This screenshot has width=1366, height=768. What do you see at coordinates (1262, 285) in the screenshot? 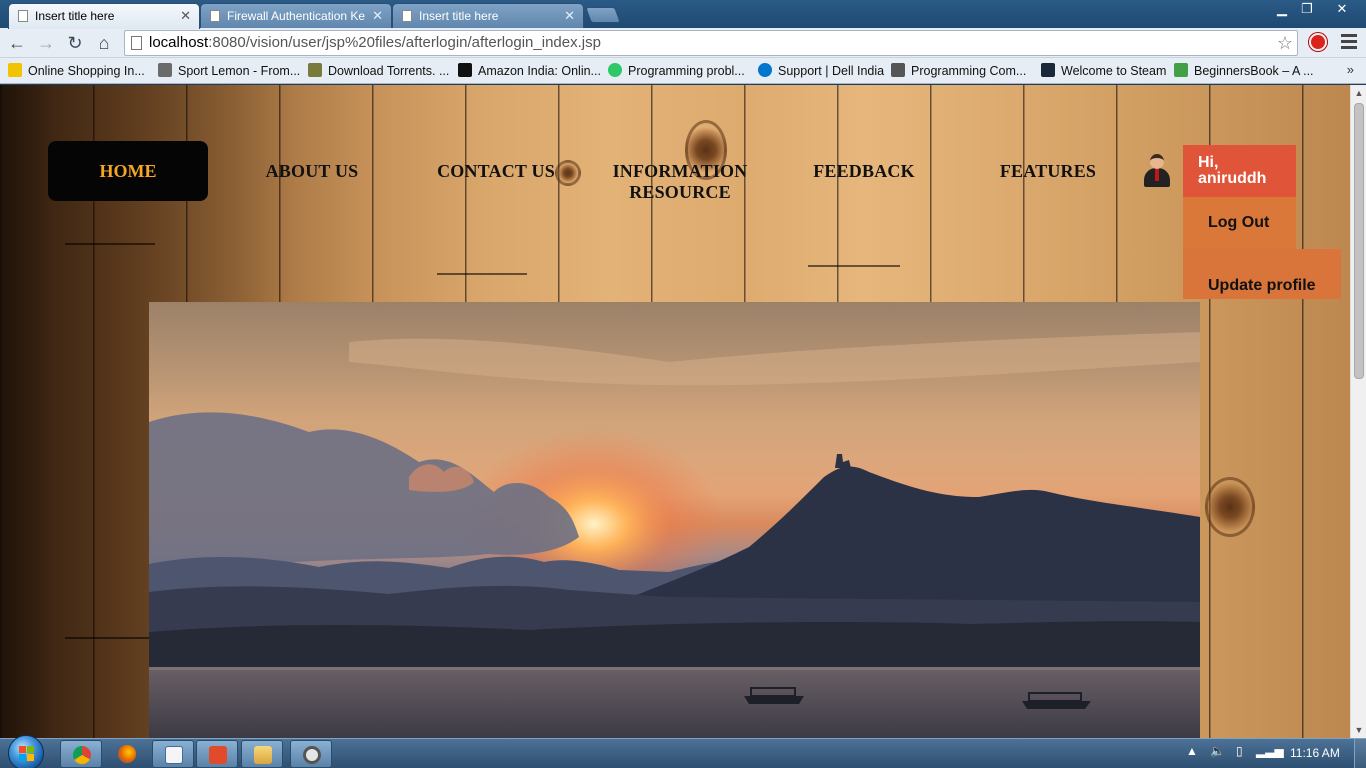
I see `update-profile-label: Update profile` at bounding box center [1262, 285].